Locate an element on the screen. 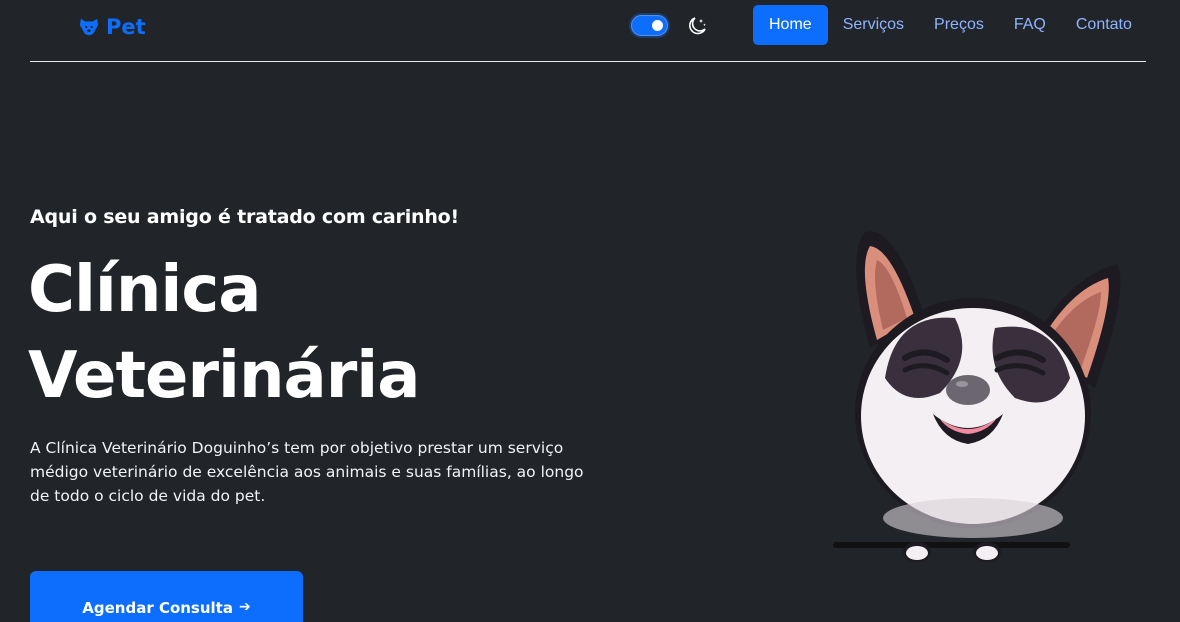 The width and height of the screenshot is (1180, 622). navbar: Pet Home Serviços Preços FAQ Contato is located at coordinates (588, 31).